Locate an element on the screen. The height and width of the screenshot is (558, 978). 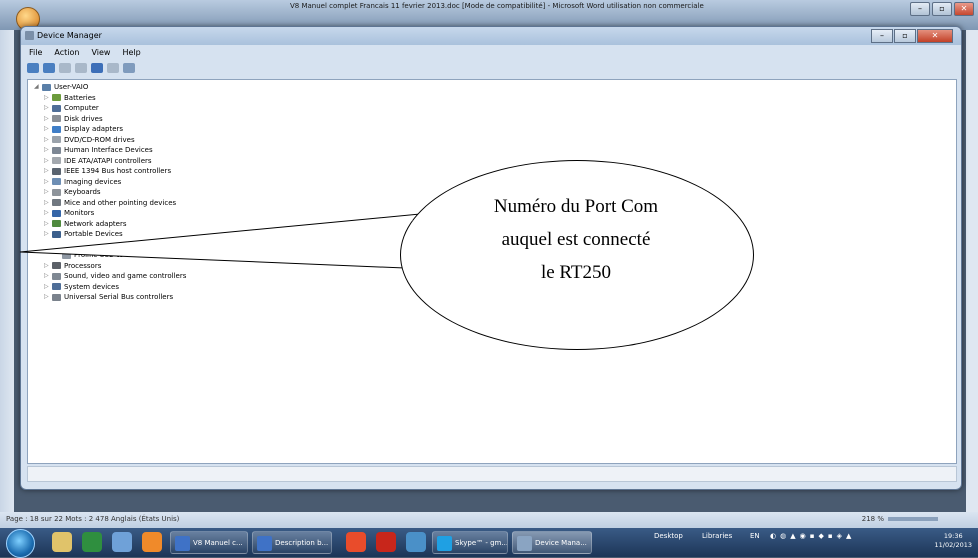
firefox-icon is located at coordinates (152, 542).